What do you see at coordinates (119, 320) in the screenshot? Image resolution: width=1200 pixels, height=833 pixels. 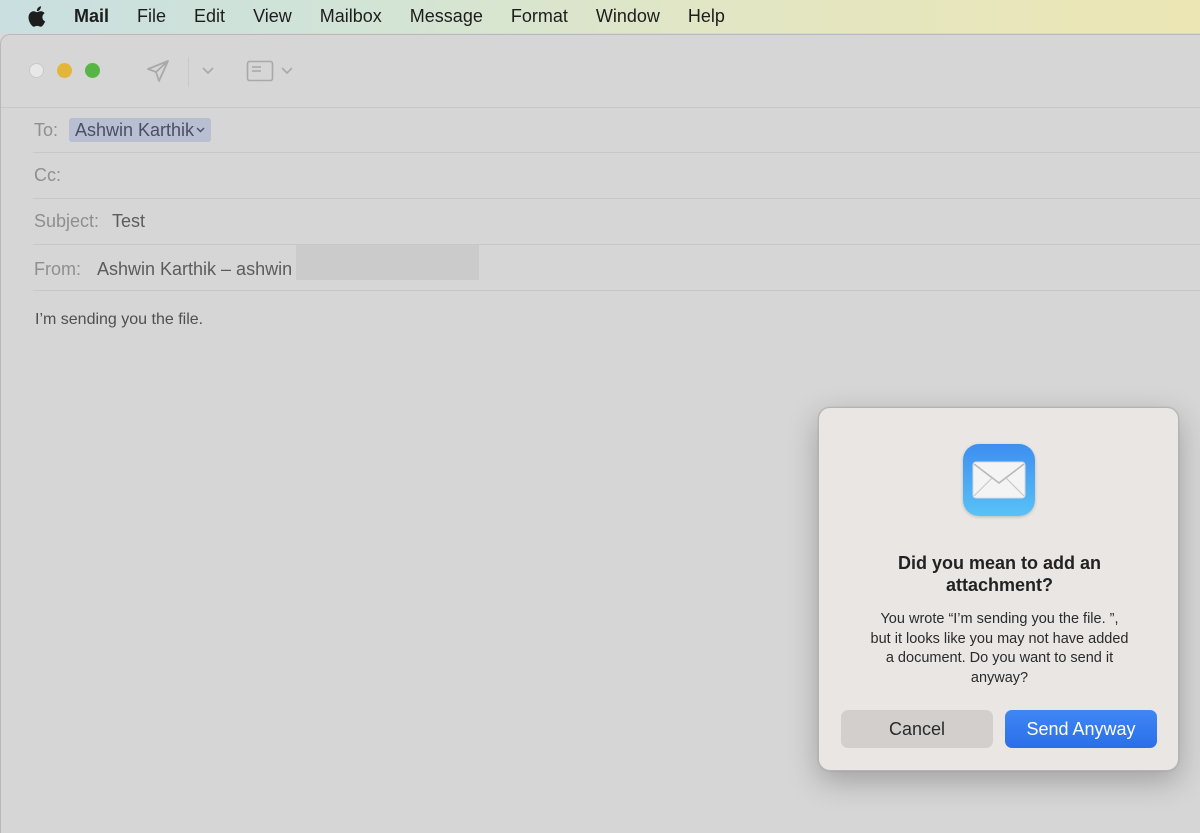 I see `message-body: I’m sending you the file.` at bounding box center [119, 320].